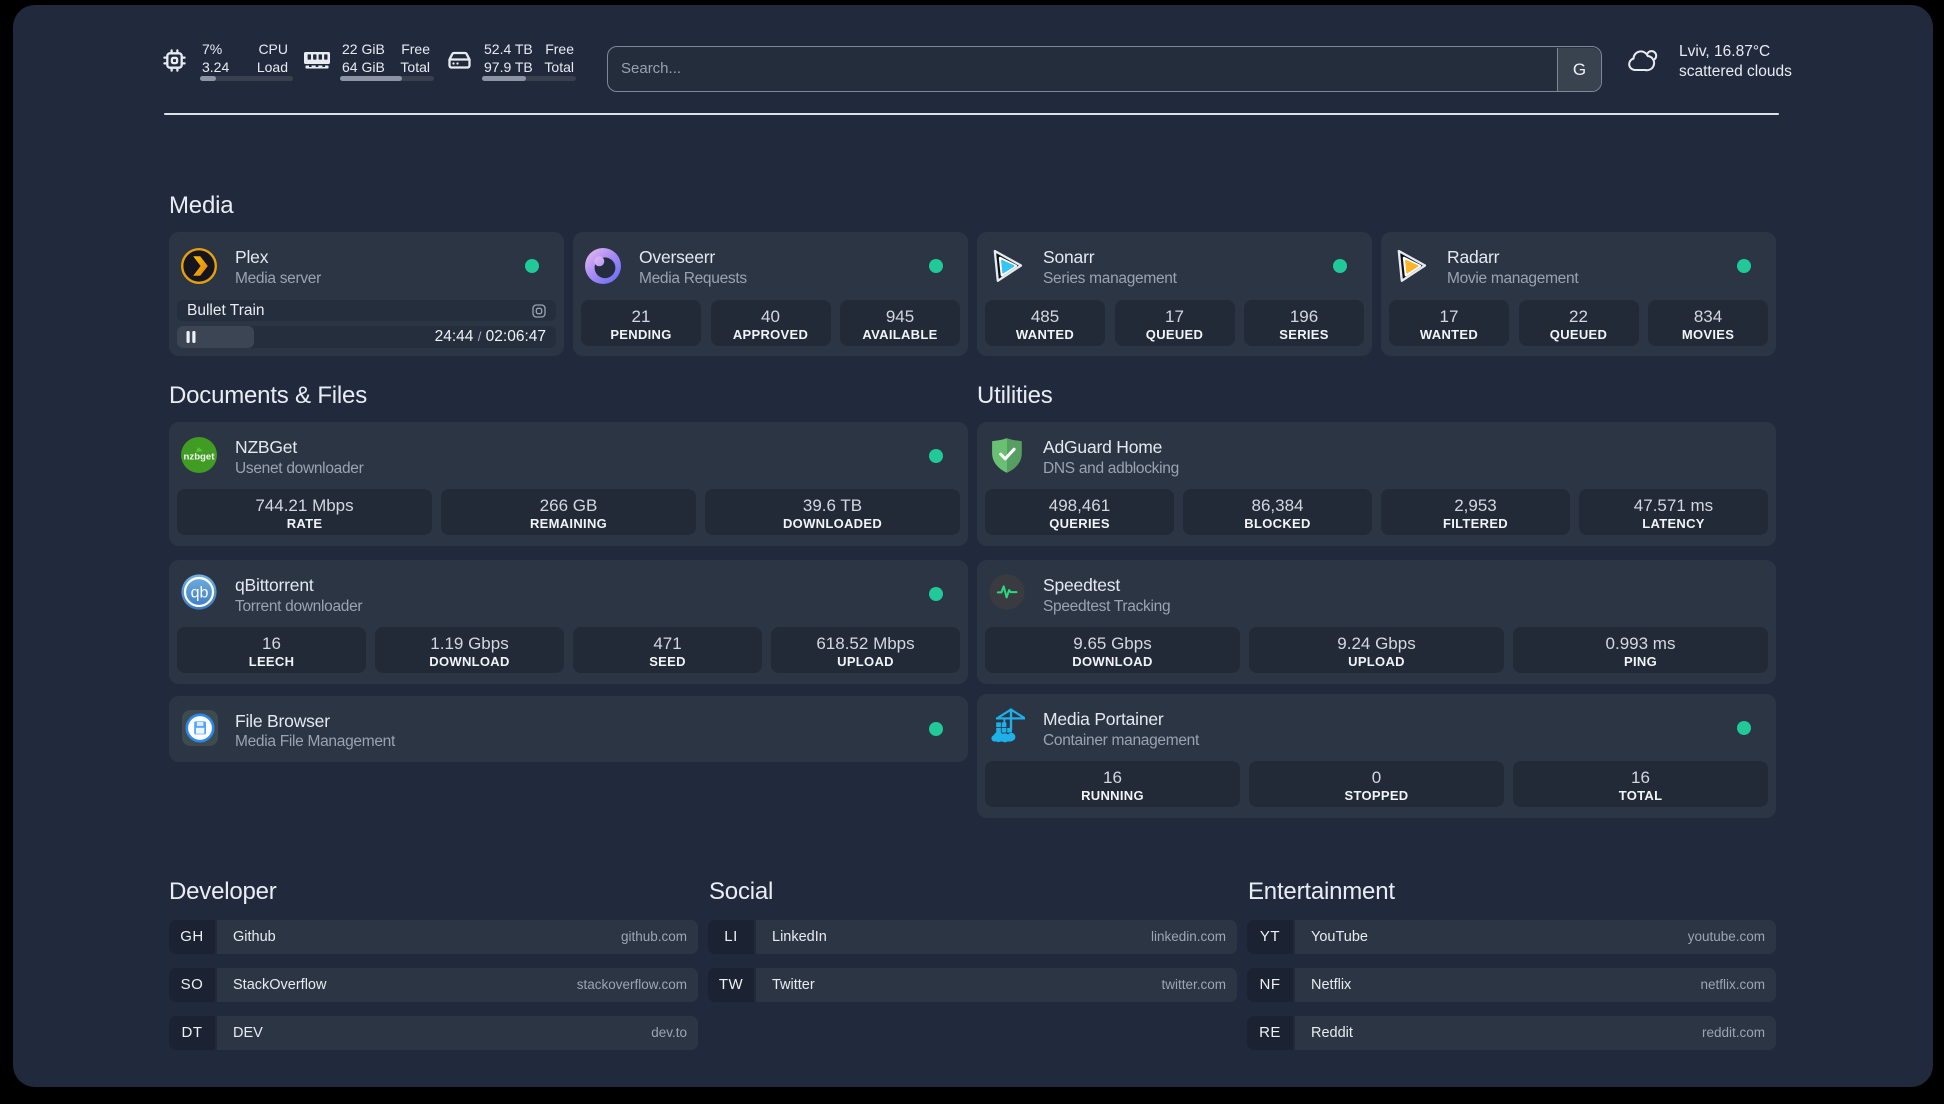 The height and width of the screenshot is (1104, 1944). Describe the element at coordinates (200, 457) in the screenshot. I see `svg-text: nzbget` at that location.